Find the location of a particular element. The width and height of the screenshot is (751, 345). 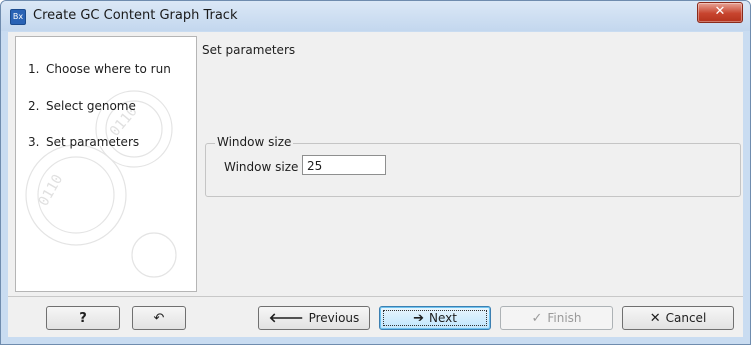

step-label: Set parameters is located at coordinates (93, 142).